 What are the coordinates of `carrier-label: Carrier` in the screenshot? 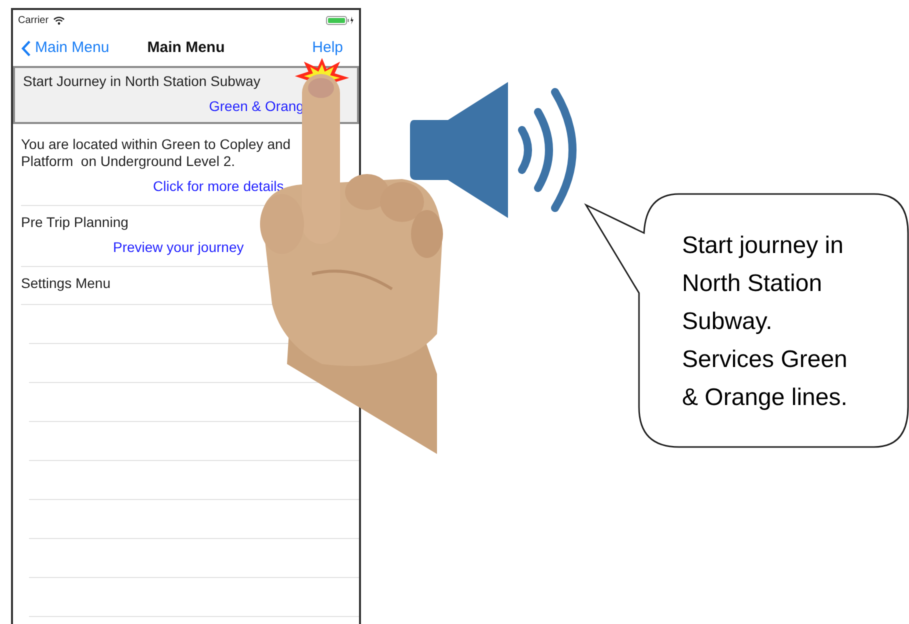 It's located at (33, 21).